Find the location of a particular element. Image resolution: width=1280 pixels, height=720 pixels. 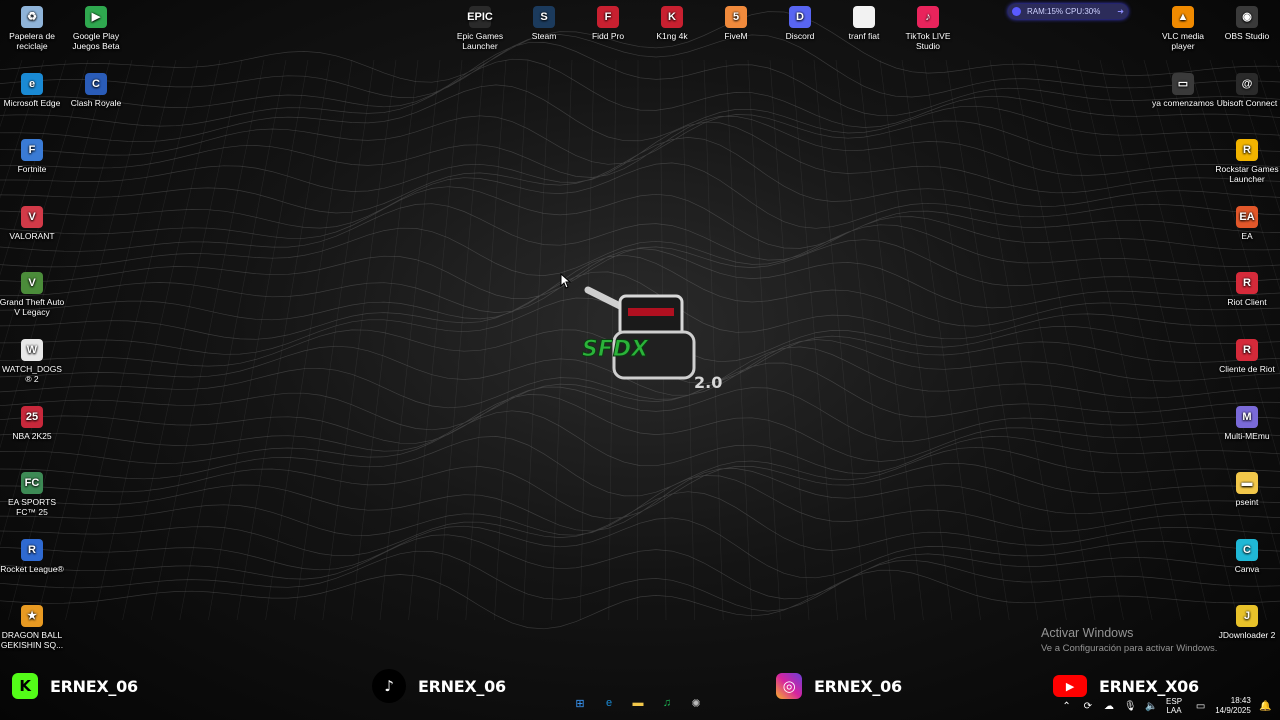

desktop-icon: ♪ TikTok LIVE Studio is located at coordinates (928, 28).